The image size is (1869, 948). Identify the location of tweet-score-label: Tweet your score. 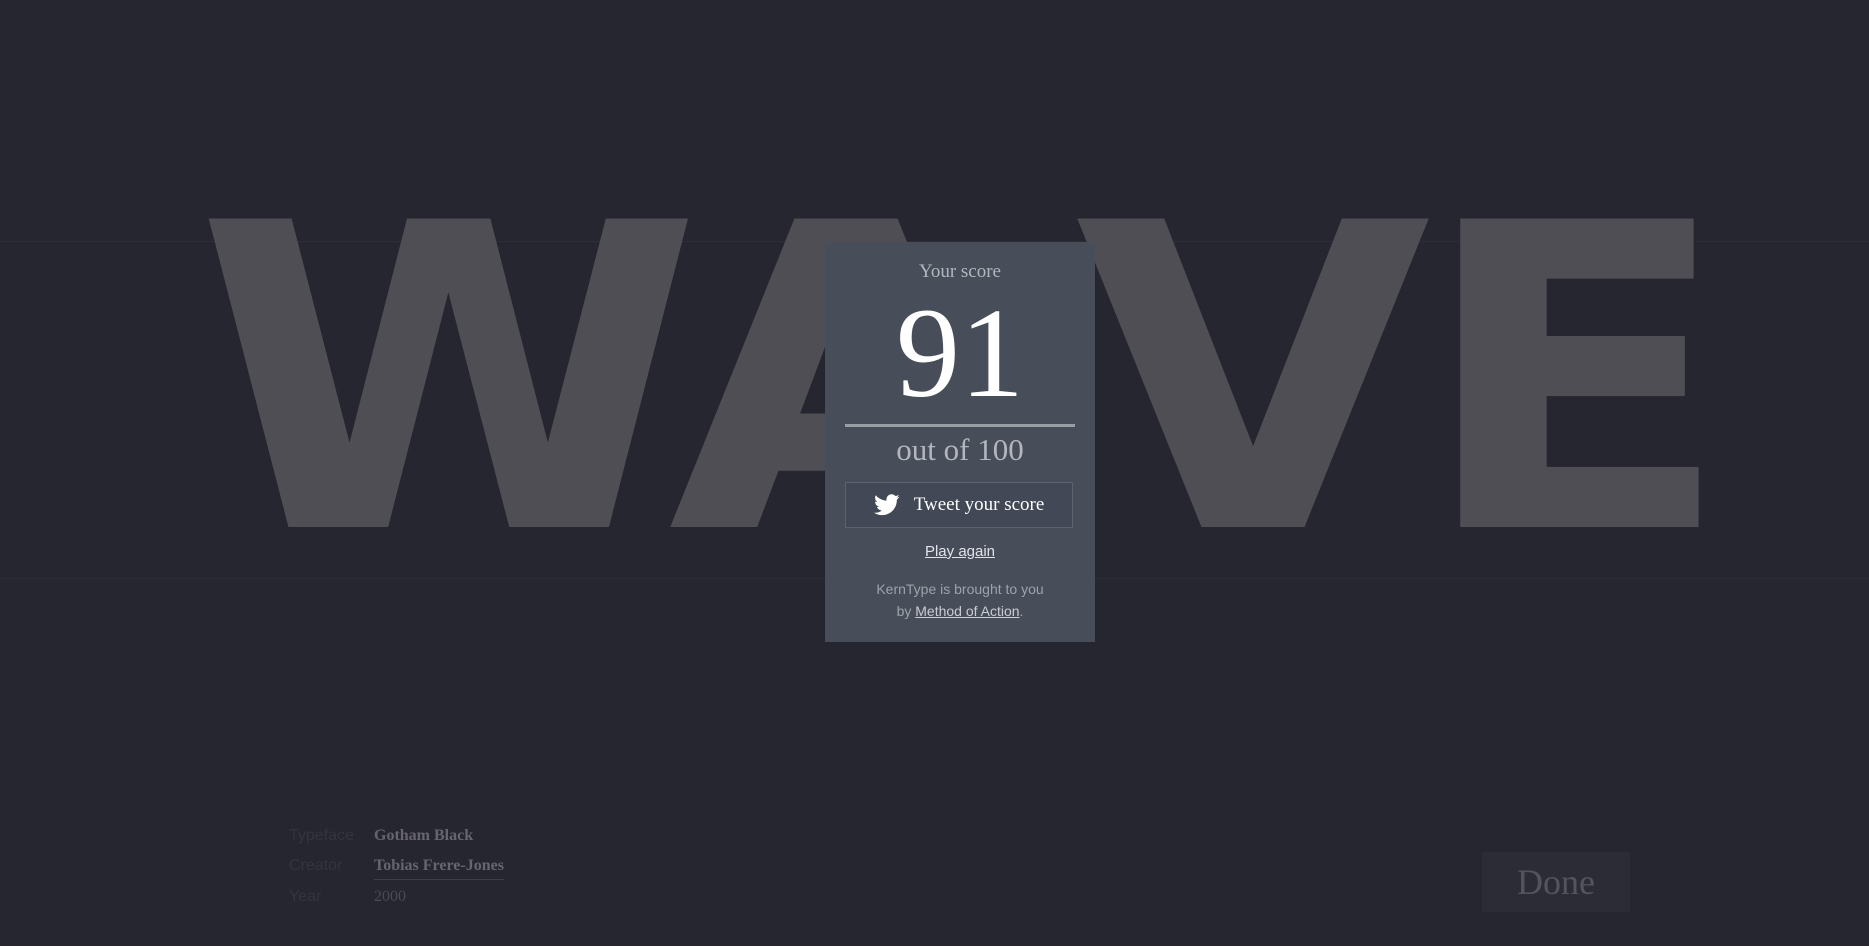
(979, 504).